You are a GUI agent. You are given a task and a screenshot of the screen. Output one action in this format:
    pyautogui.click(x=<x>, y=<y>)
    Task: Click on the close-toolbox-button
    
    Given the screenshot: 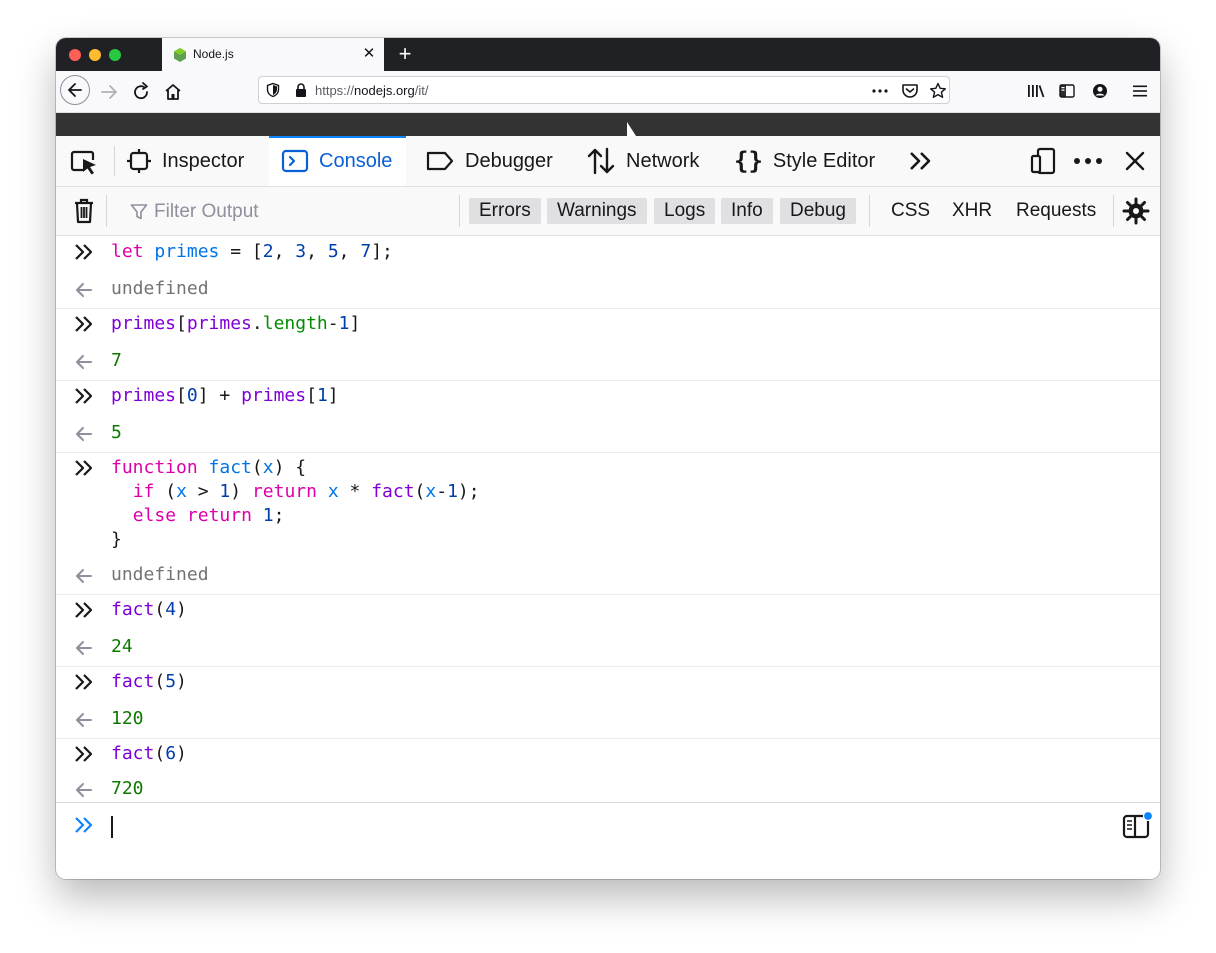 What is the action you would take?
    pyautogui.click(x=1135, y=161)
    